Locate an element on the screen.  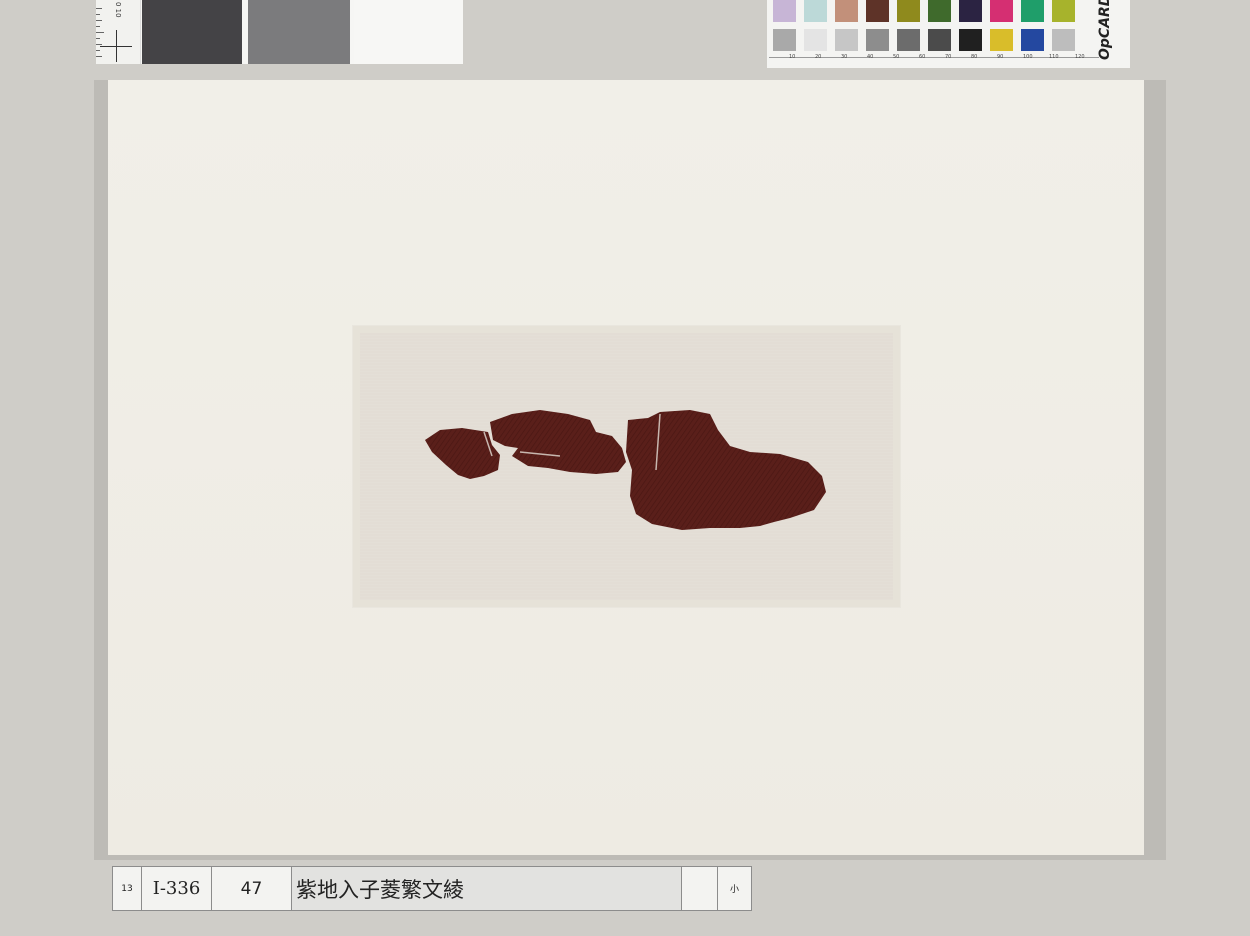
scale-number: 100 is located at coordinates (1028, 57).